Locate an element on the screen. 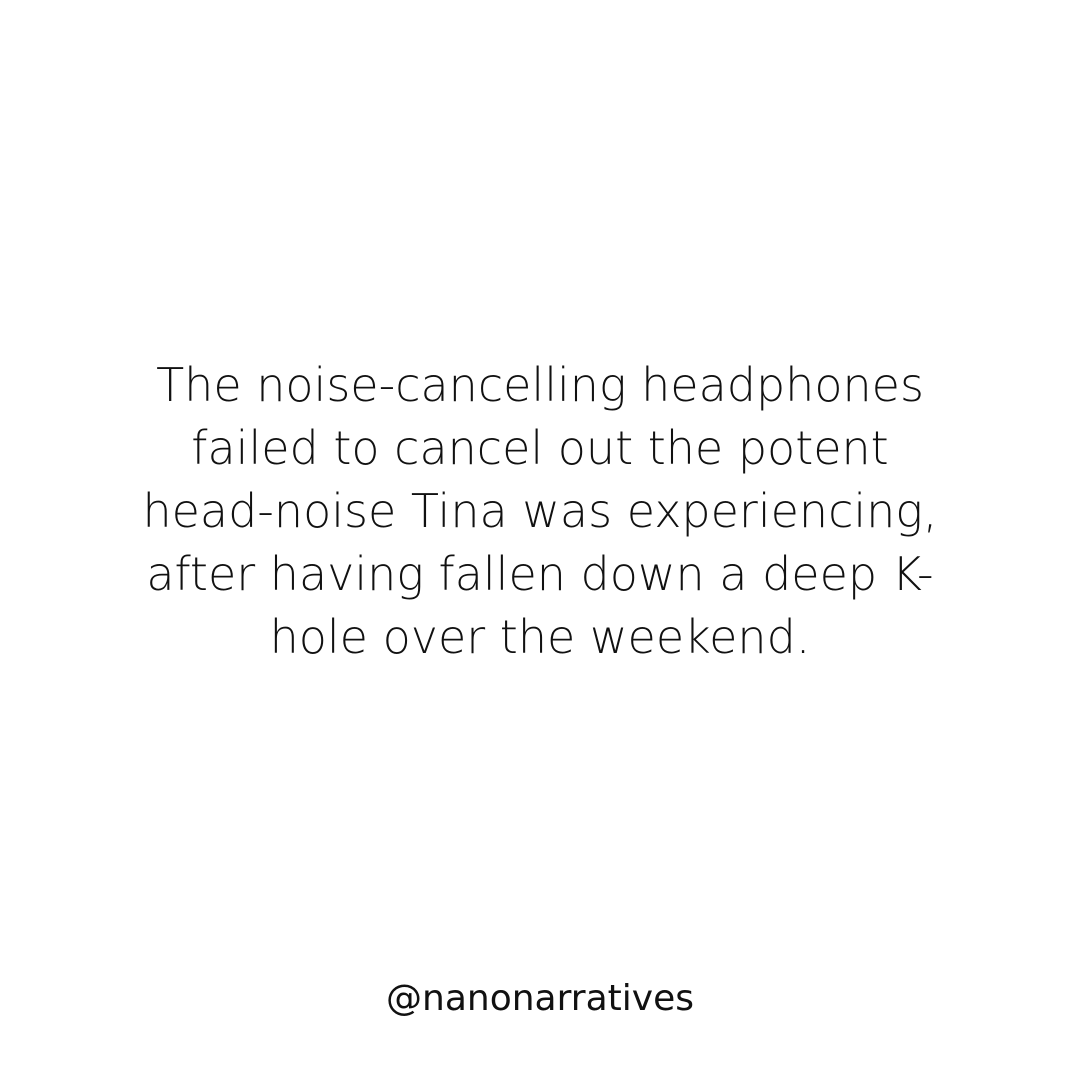  story-line: head-noise Tina was experiencing, is located at coordinates (540, 511).